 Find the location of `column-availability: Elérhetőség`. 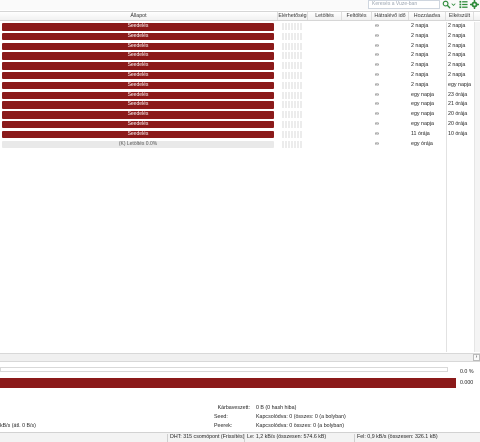

column-availability: Elérhetőség is located at coordinates (293, 16).